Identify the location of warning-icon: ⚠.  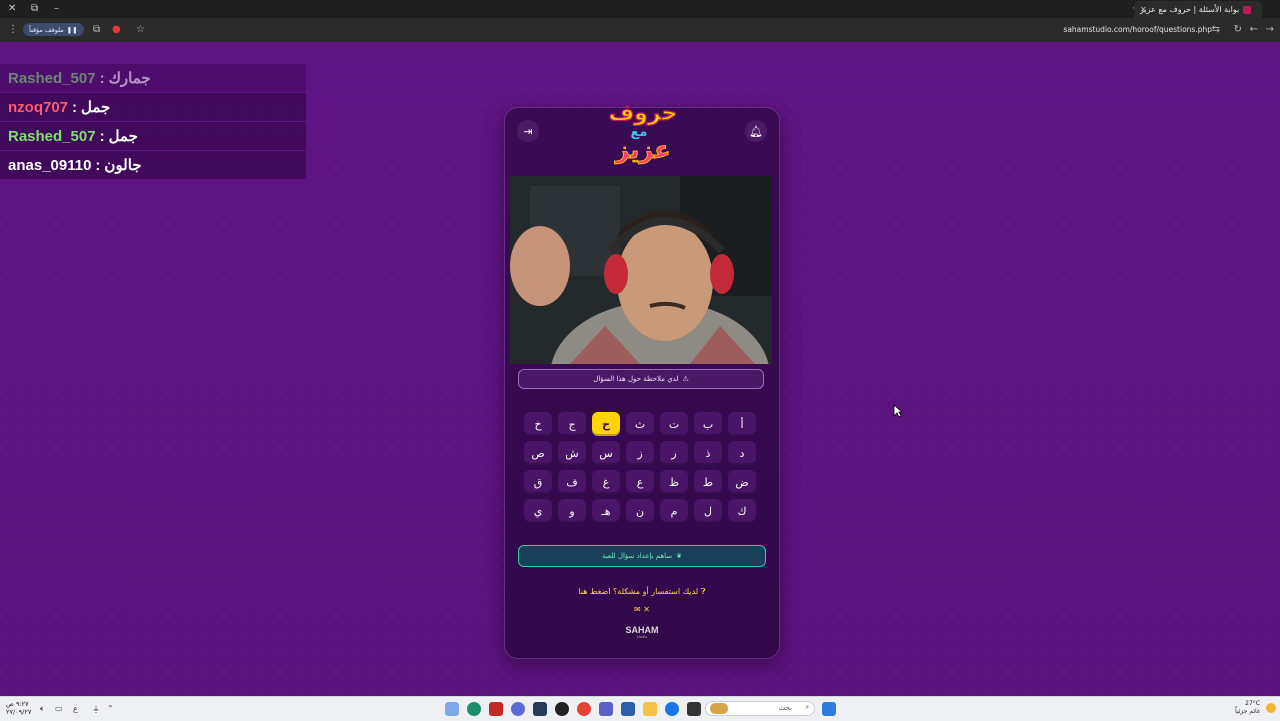
(685, 379).